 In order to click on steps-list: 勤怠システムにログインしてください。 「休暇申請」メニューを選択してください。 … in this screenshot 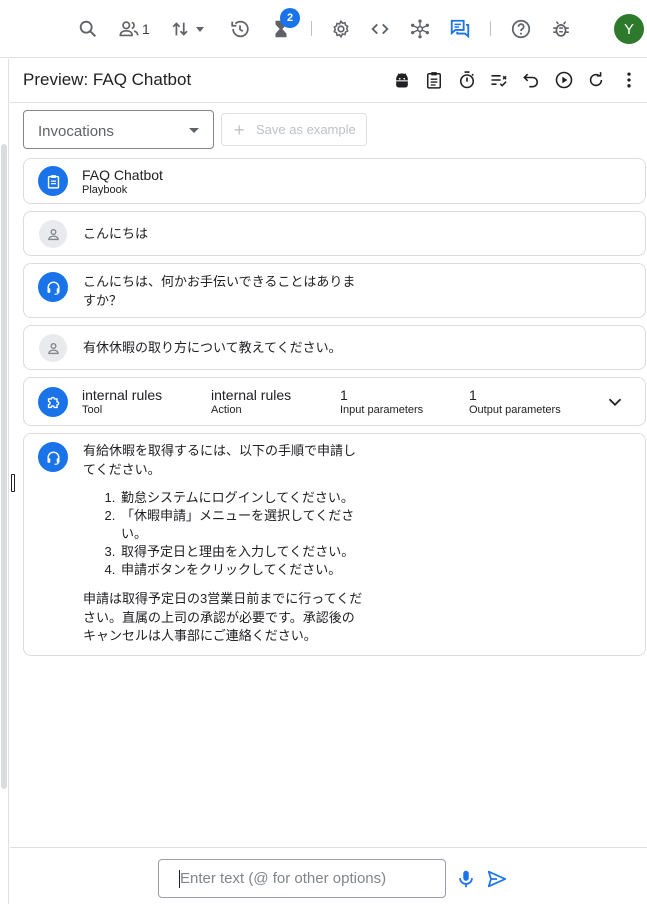, I will do `click(236, 534)`.